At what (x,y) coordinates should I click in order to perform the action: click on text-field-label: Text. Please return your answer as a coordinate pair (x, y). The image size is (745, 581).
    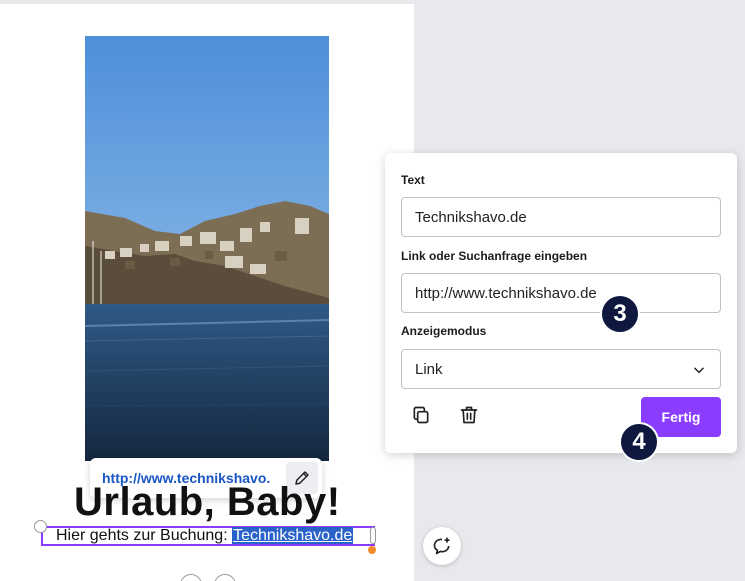
    Looking at the image, I should click on (413, 180).